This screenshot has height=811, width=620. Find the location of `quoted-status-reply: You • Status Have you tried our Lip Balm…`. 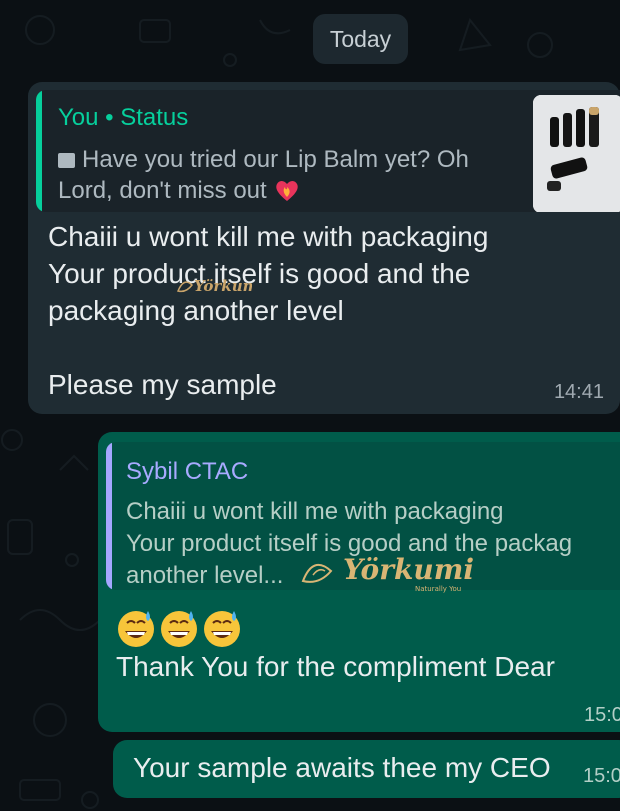

quoted-status-reply: You • Status Have you tried our Lip Balm… is located at coordinates (328, 151).